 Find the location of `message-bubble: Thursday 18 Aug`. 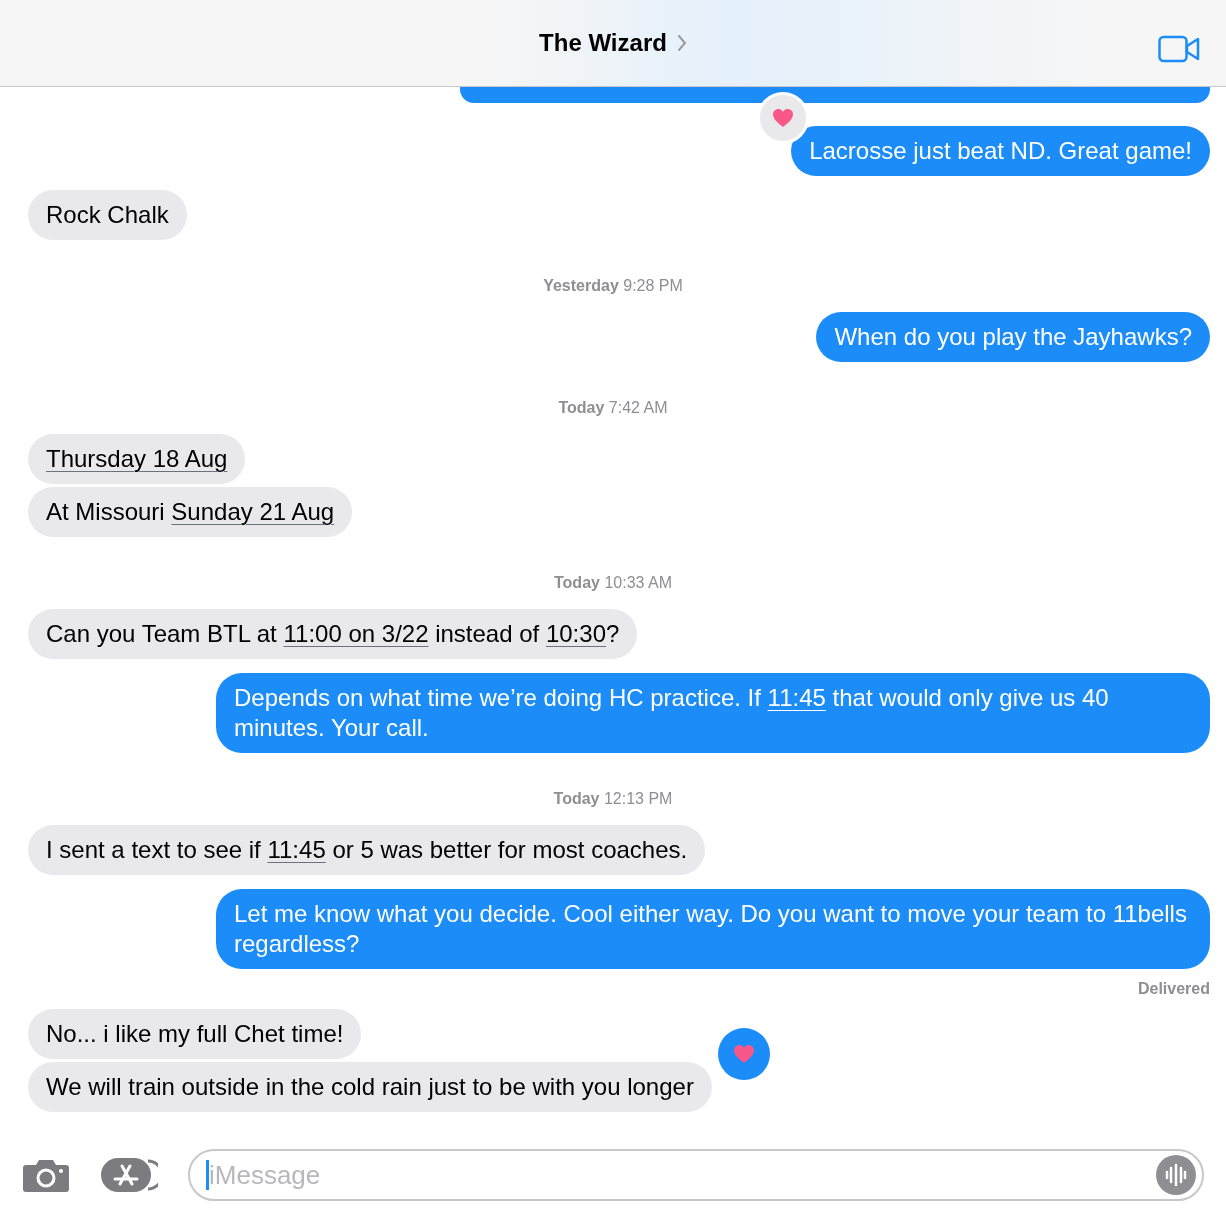

message-bubble: Thursday 18 Aug is located at coordinates (137, 459).